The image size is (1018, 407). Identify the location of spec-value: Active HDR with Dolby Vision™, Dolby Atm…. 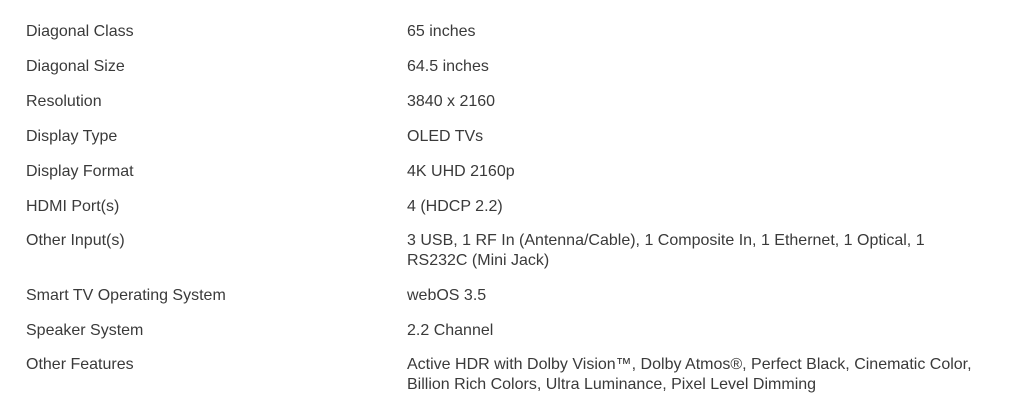
(689, 374).